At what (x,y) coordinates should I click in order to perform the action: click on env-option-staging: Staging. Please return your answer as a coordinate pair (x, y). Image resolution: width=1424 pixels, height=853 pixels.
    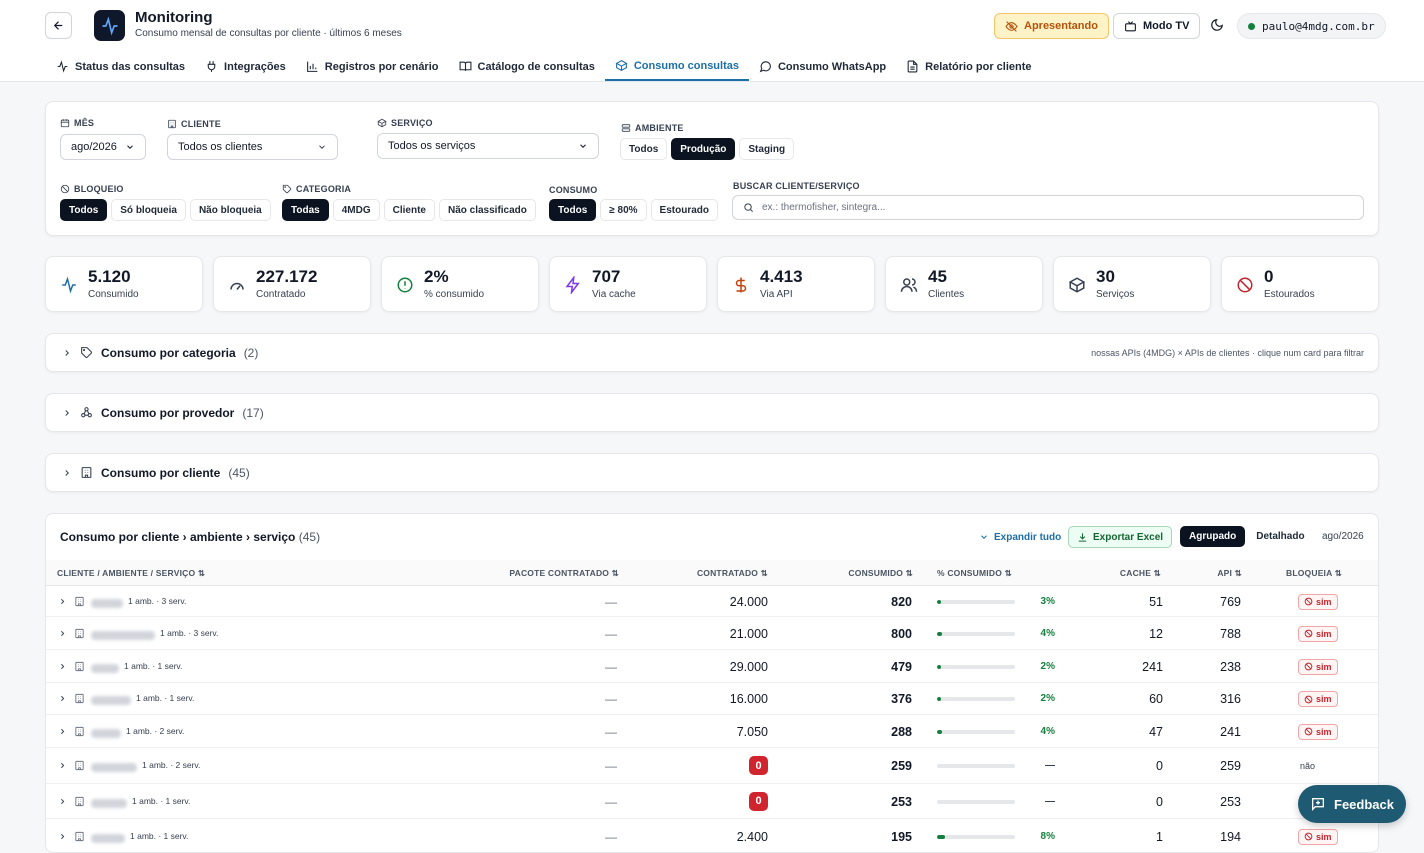
    Looking at the image, I should click on (767, 149).